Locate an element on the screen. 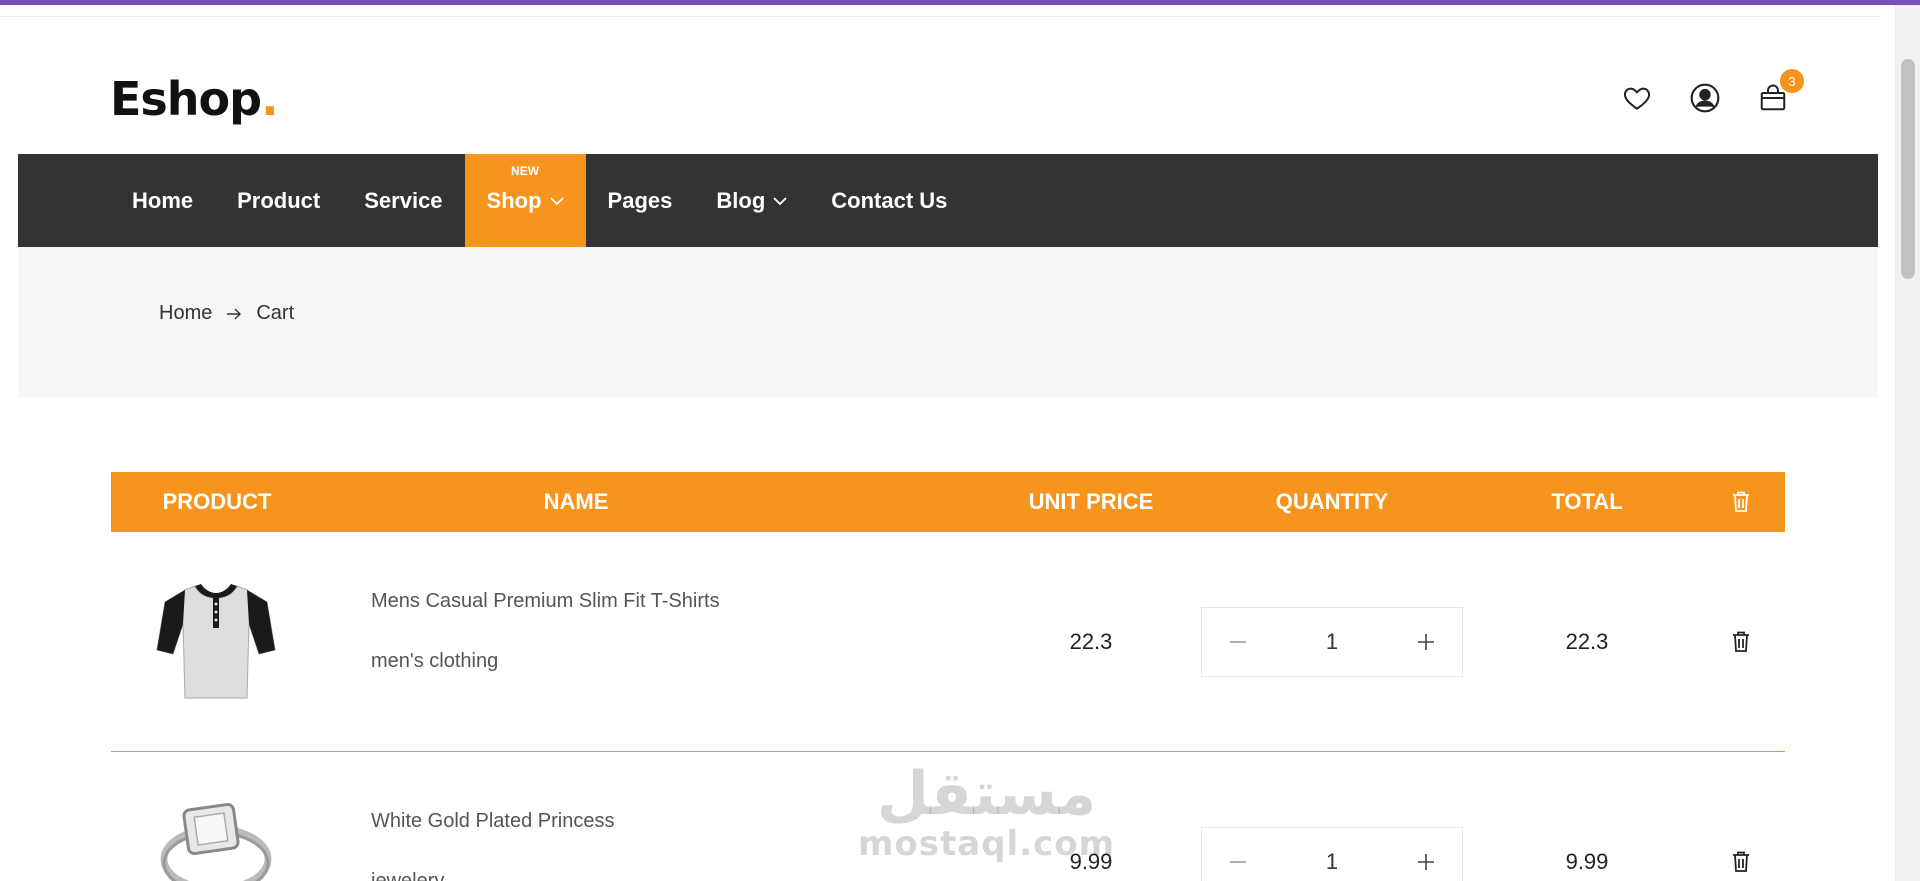 The image size is (1920, 881). heart-icon is located at coordinates (1637, 98).